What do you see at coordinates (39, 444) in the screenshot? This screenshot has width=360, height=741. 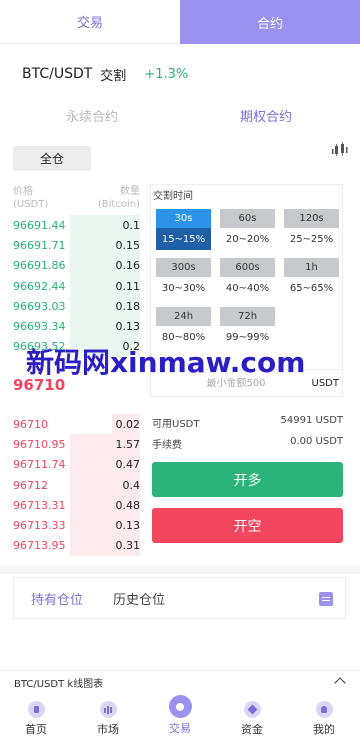 I see `orderbook-price: 96710.95` at bounding box center [39, 444].